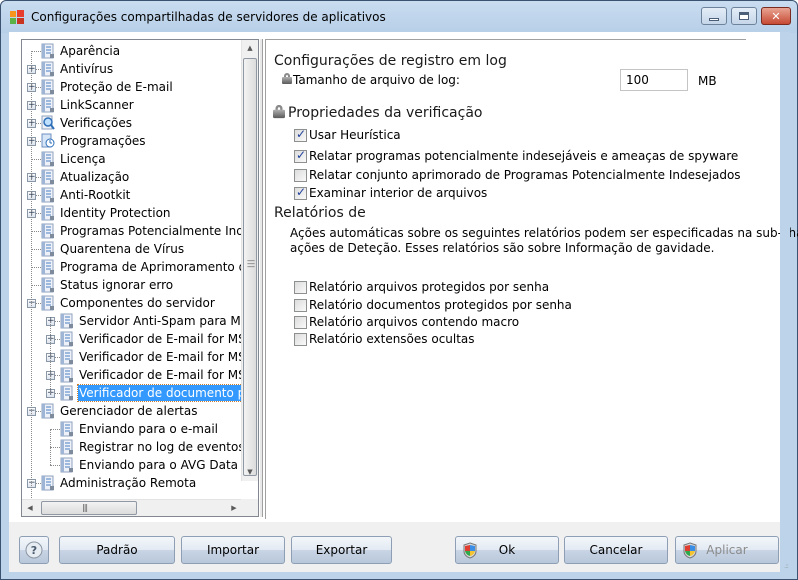 The image size is (798, 580). I want to click on scroll-right-icon: ▶, so click(234, 508).